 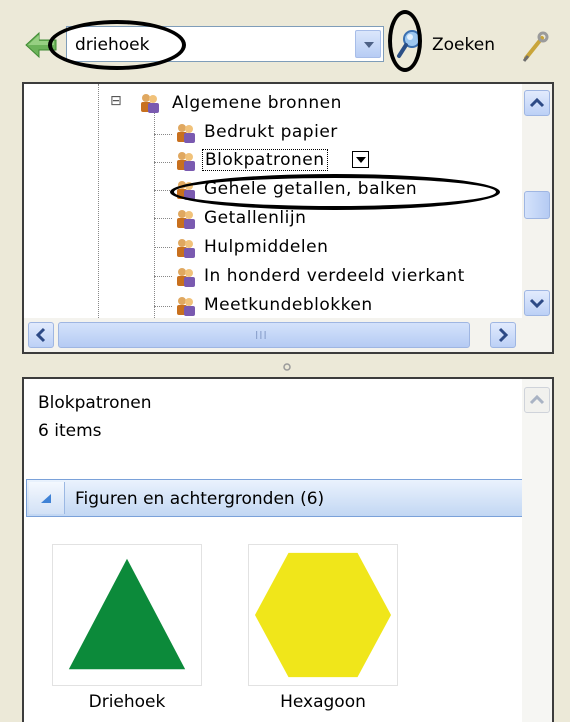 I want to click on scroll-grip: III, so click(x=261, y=335).